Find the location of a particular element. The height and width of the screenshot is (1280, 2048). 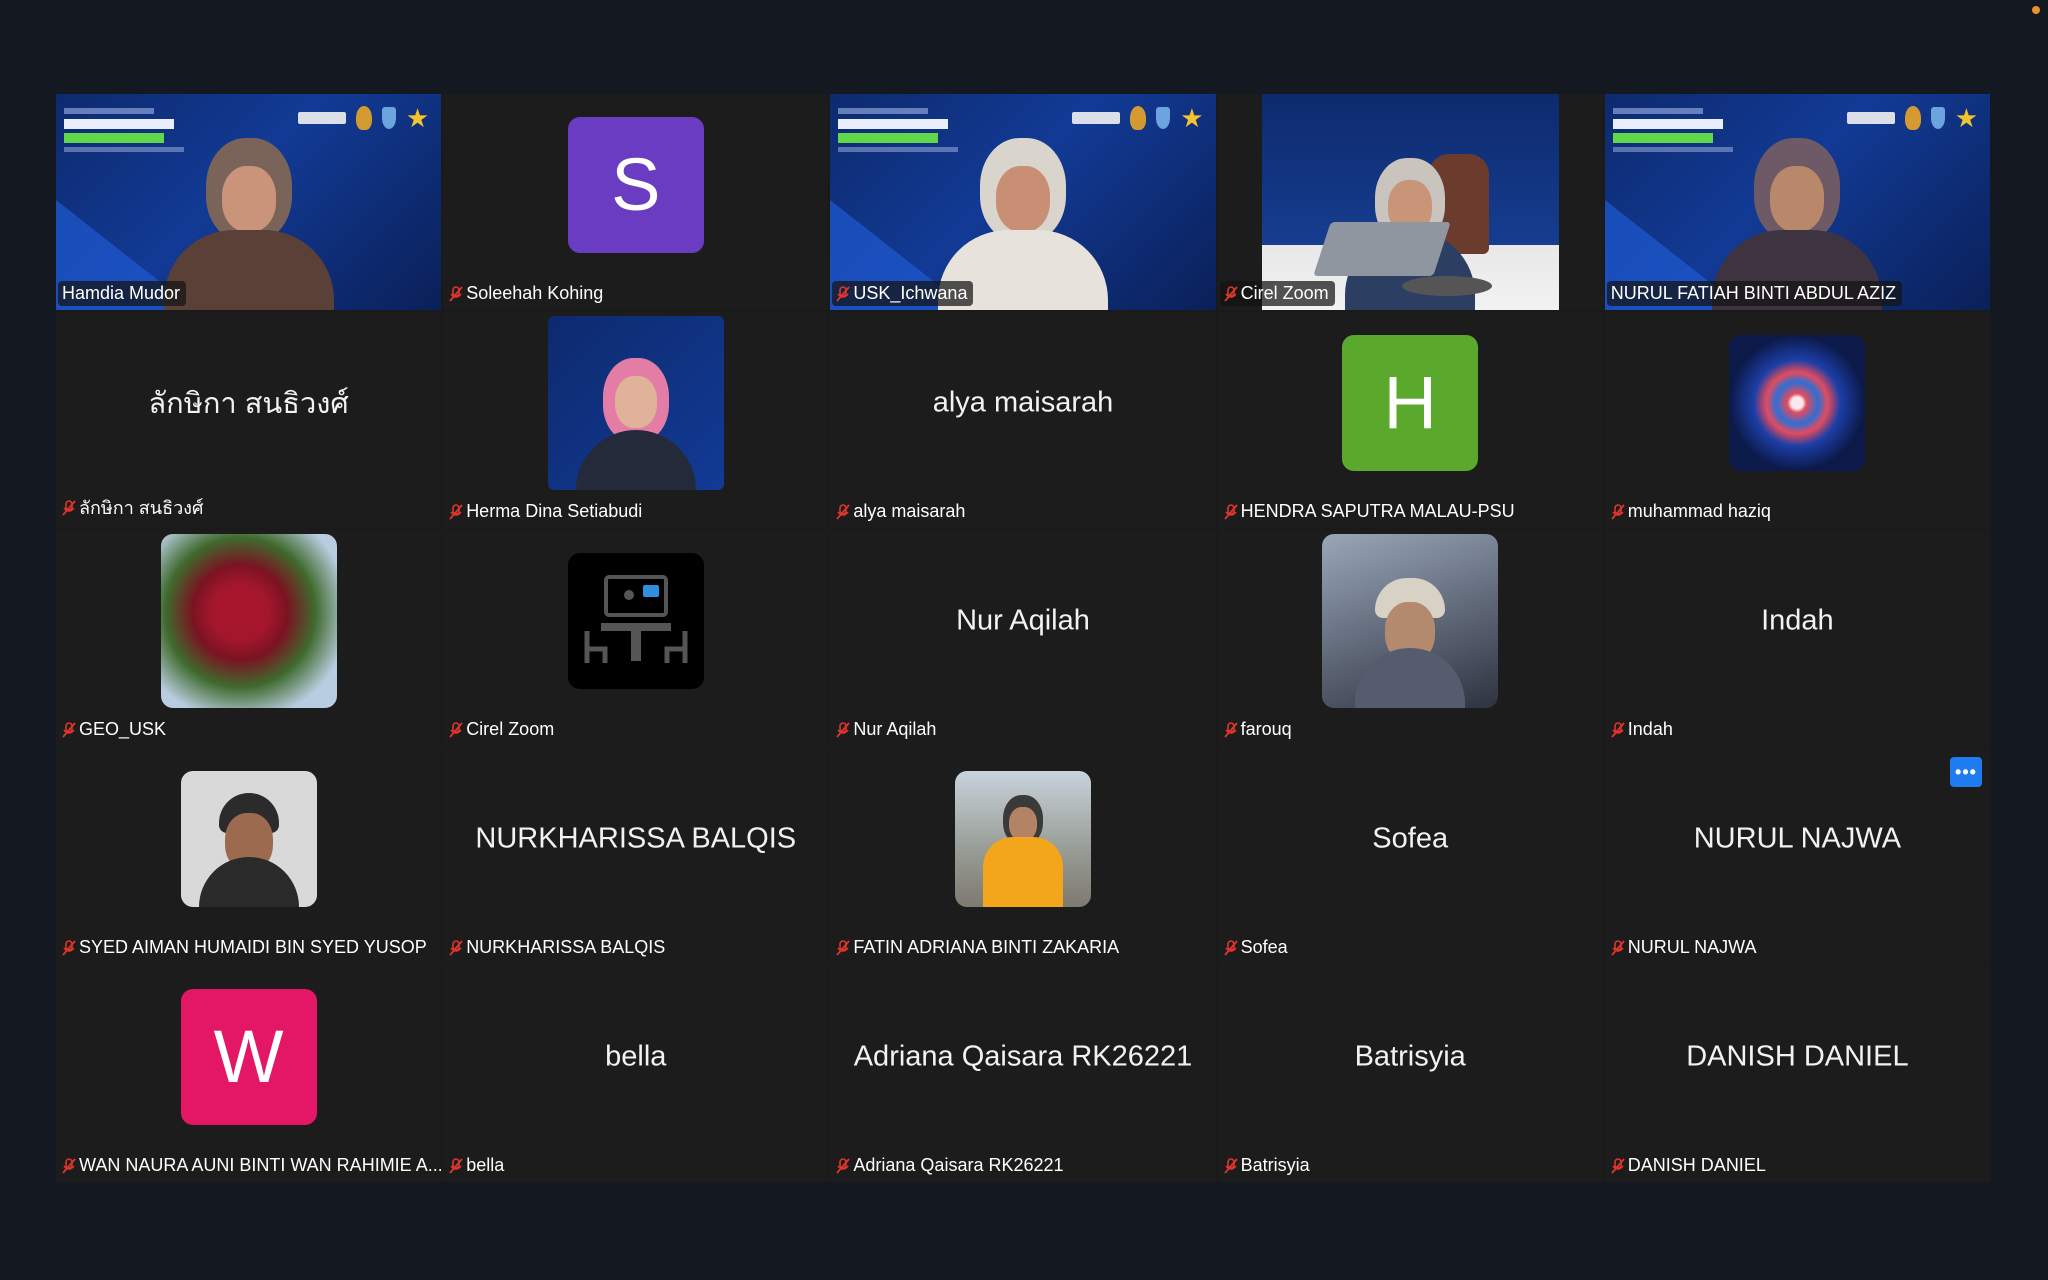

participant-name-label: bella is located at coordinates (477, 1165).